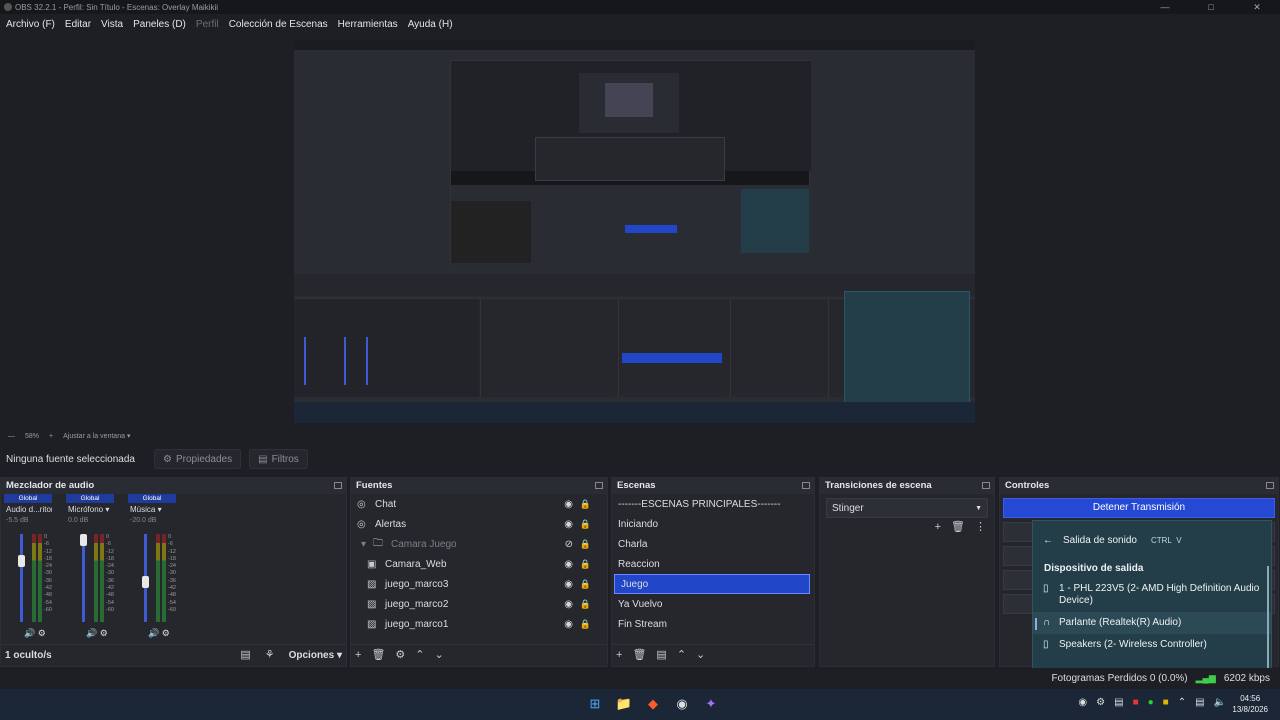  Describe the element at coordinates (1250, 704) in the screenshot. I see `taskbar-clock: 04:56 13/8/2026` at that location.